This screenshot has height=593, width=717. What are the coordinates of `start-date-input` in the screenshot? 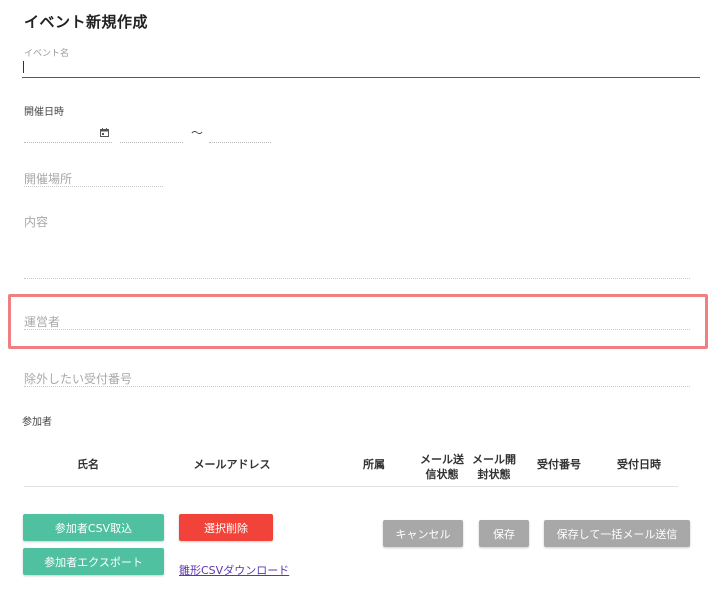 It's located at (68, 134).